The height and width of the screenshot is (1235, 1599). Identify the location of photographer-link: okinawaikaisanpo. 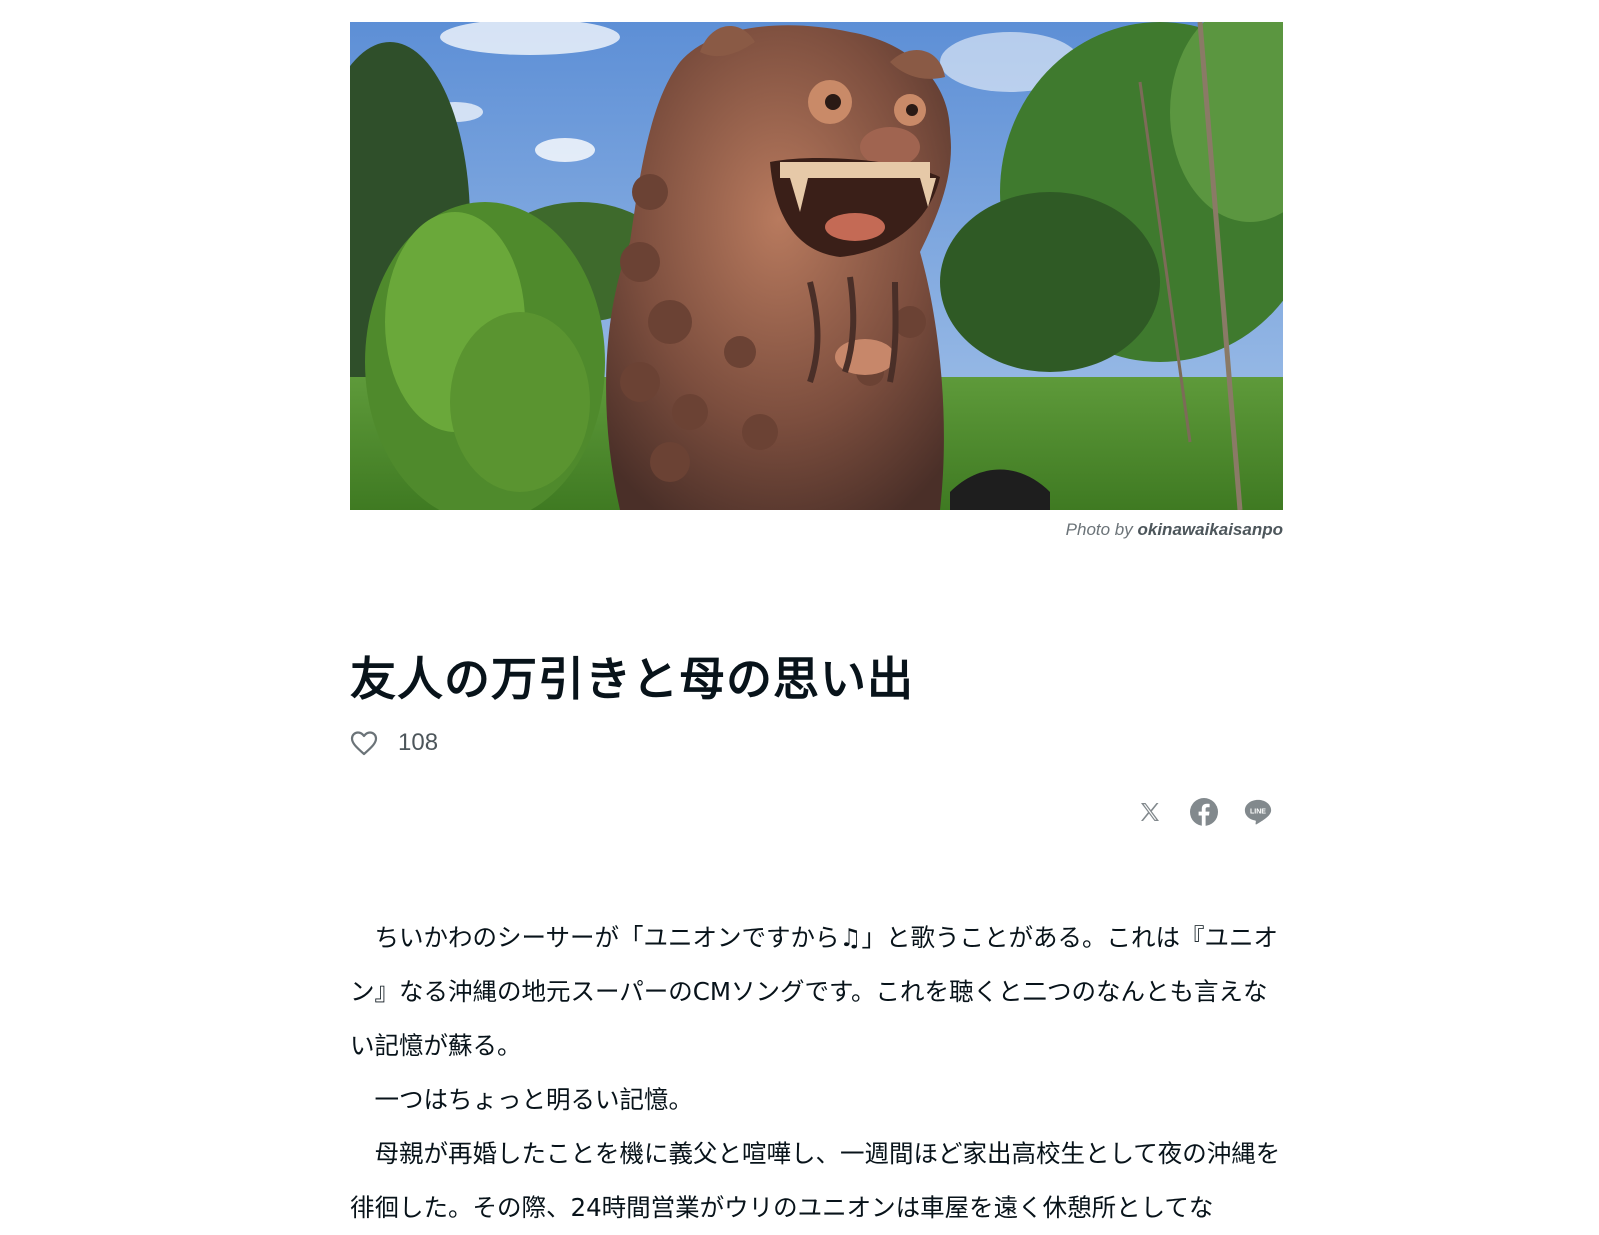
(1211, 529).